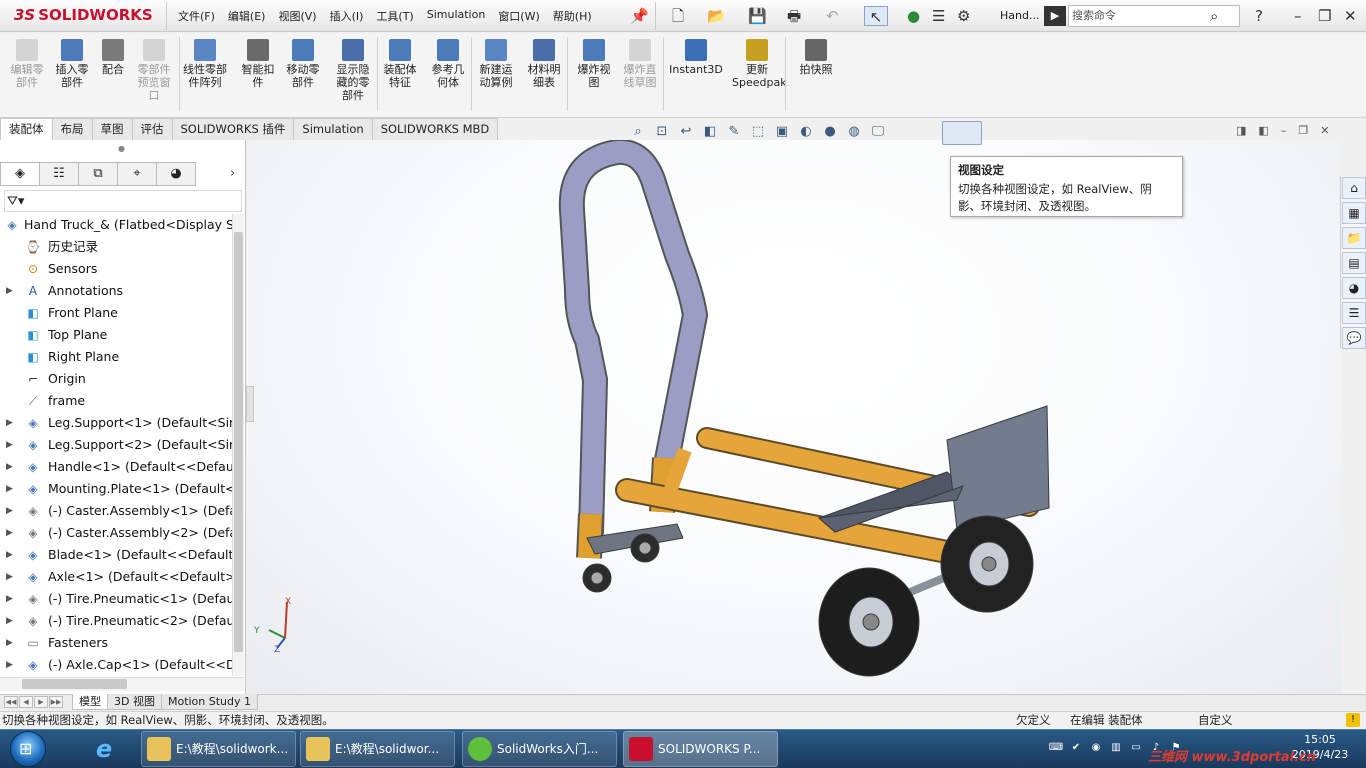 The image size is (1366, 768). What do you see at coordinates (544, 63) in the screenshot?
I see `command-bom-button: 材料明 细表` at bounding box center [544, 63].